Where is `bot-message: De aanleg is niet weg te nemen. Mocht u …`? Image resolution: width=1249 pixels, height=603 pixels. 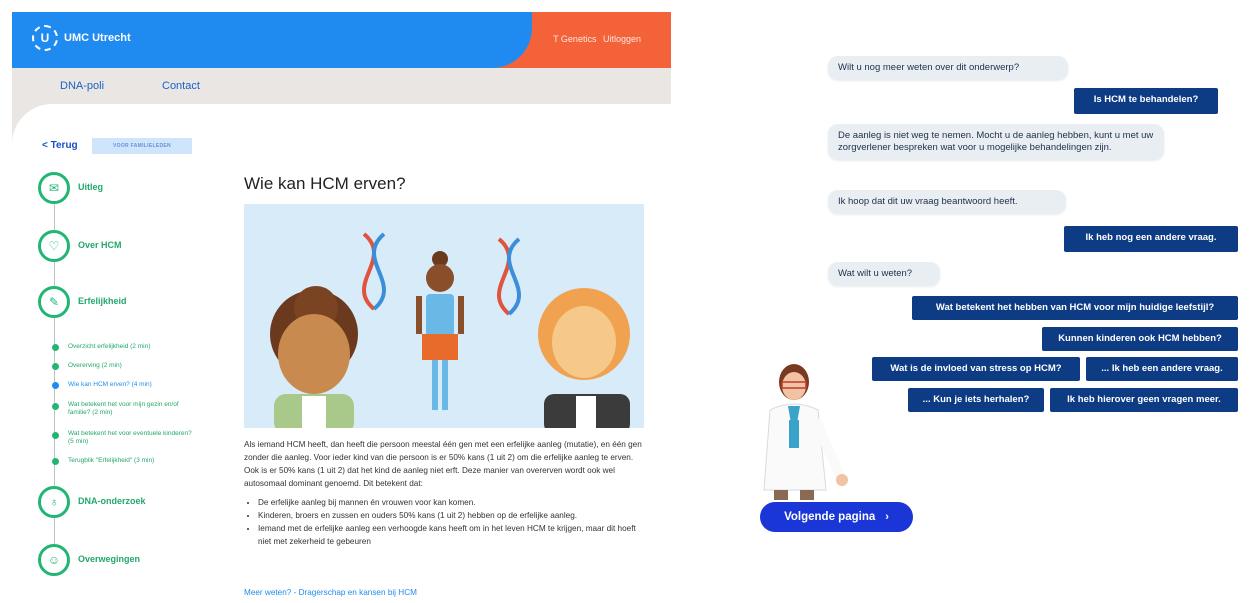
bot-message: De aanleg is niet weg te nemen. Mocht u … is located at coordinates (996, 142).